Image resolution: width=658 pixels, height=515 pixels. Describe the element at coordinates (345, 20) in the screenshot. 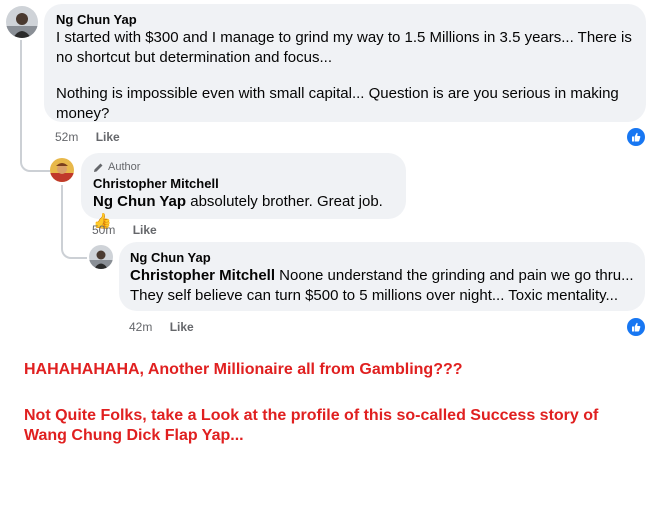

I see `comment-author: Ng Chun Yap` at that location.